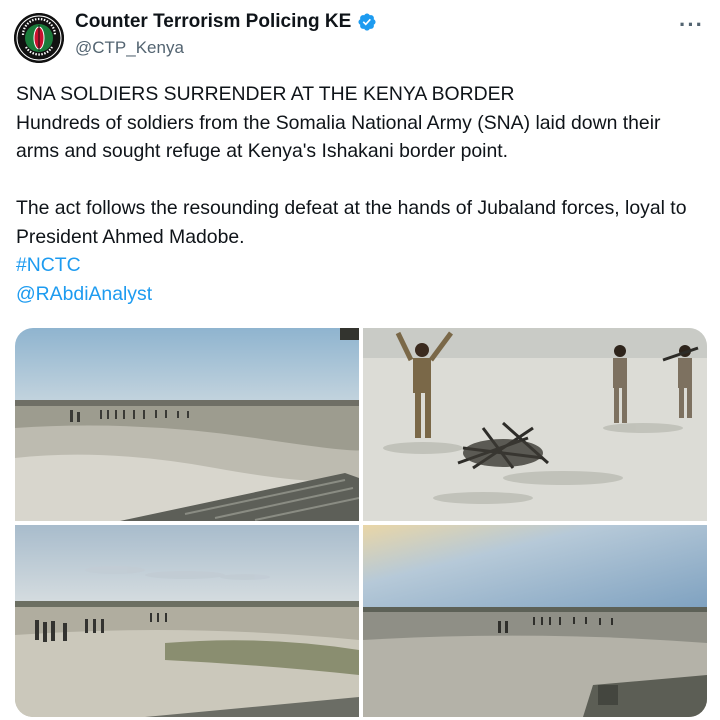 The width and height of the screenshot is (720, 720). I want to click on mention-link: @RAbdiAnalyst, so click(362, 294).